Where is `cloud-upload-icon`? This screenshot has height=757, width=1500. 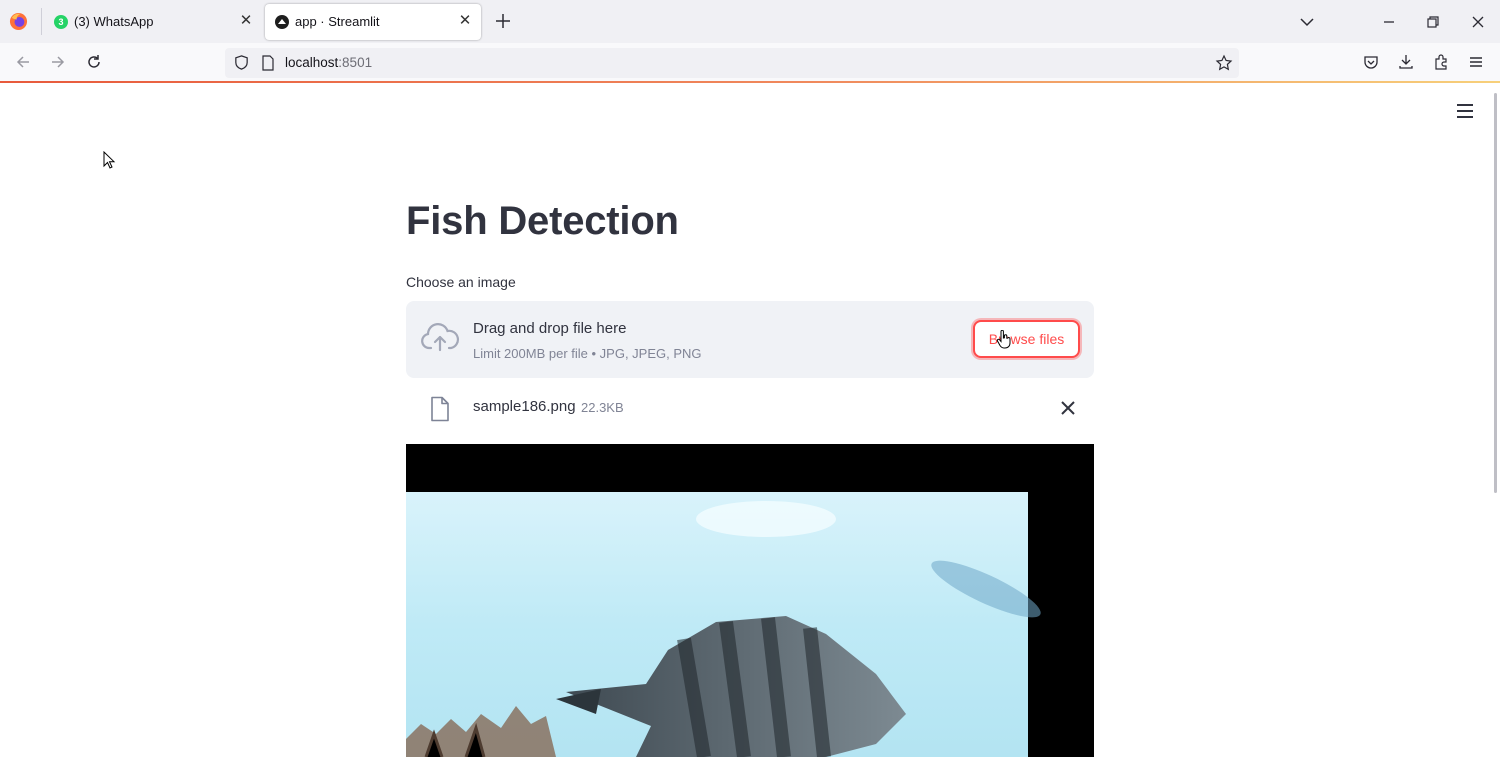 cloud-upload-icon is located at coordinates (440, 337).